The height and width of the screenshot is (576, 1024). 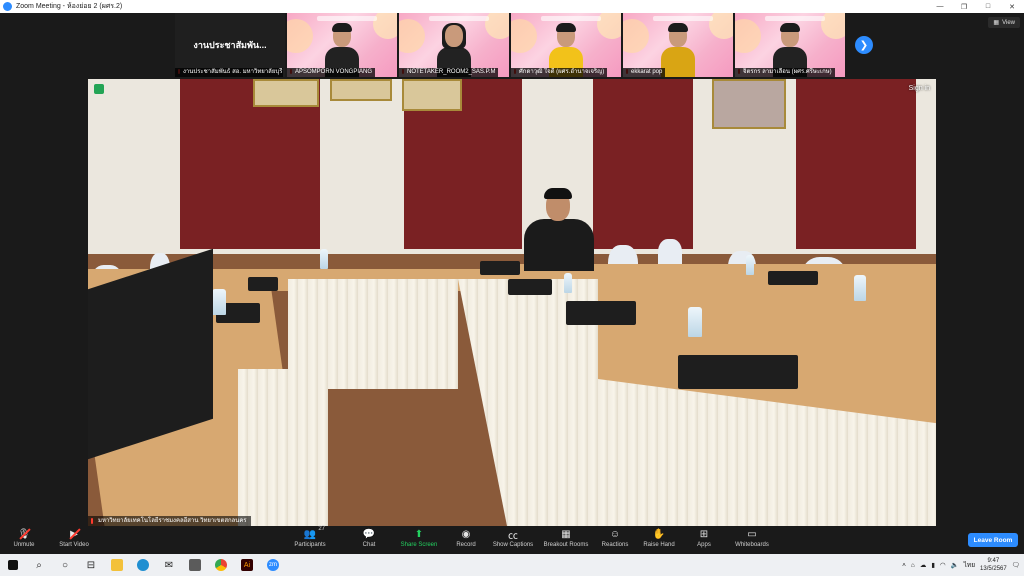 What do you see at coordinates (913, 565) in the screenshot?
I see `network-icon: ⌂` at bounding box center [913, 565].